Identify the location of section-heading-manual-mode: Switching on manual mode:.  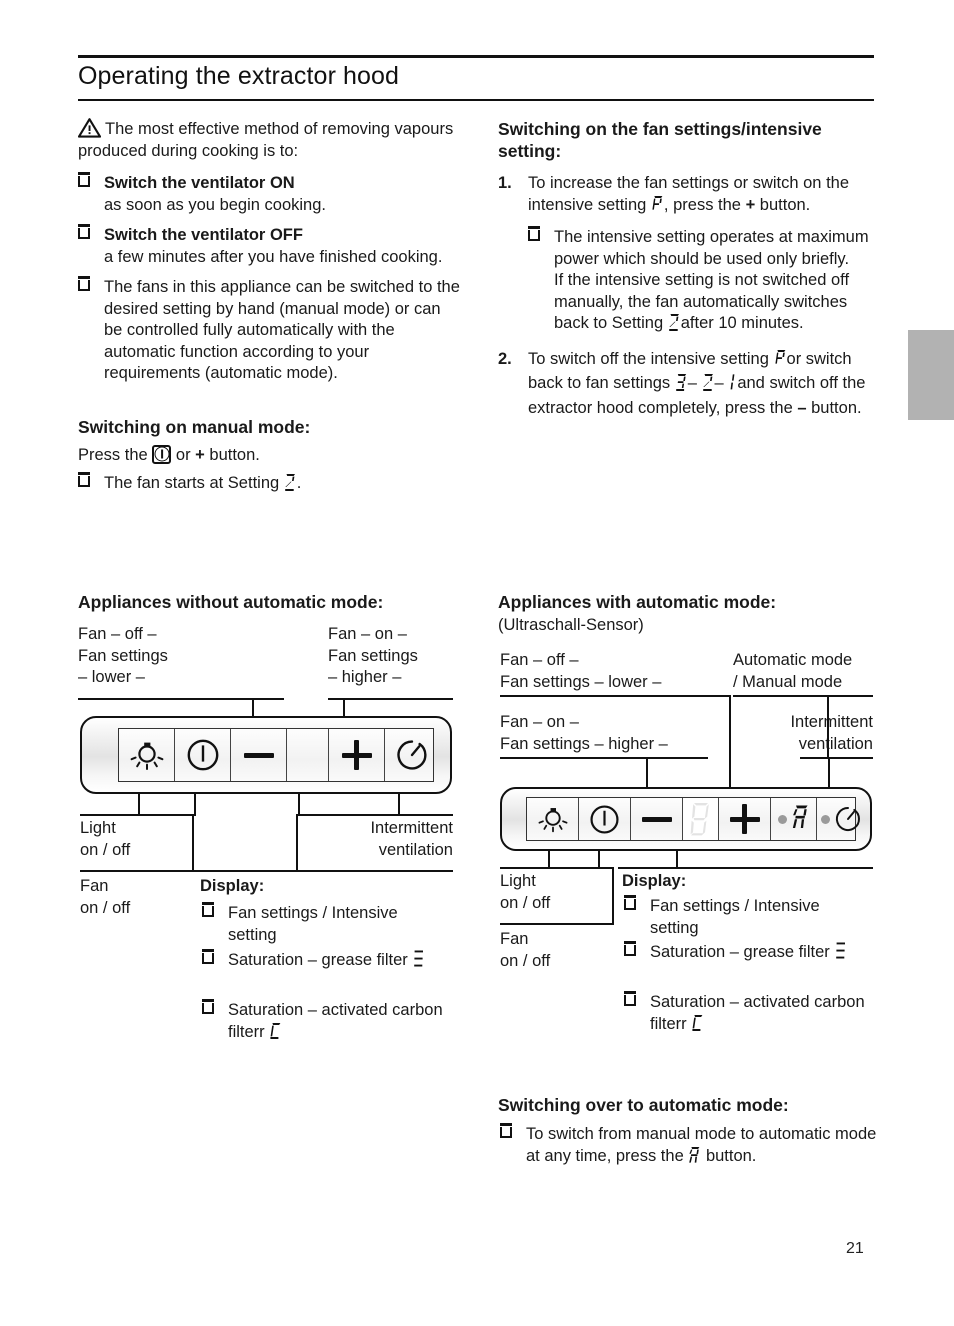
(194, 426).